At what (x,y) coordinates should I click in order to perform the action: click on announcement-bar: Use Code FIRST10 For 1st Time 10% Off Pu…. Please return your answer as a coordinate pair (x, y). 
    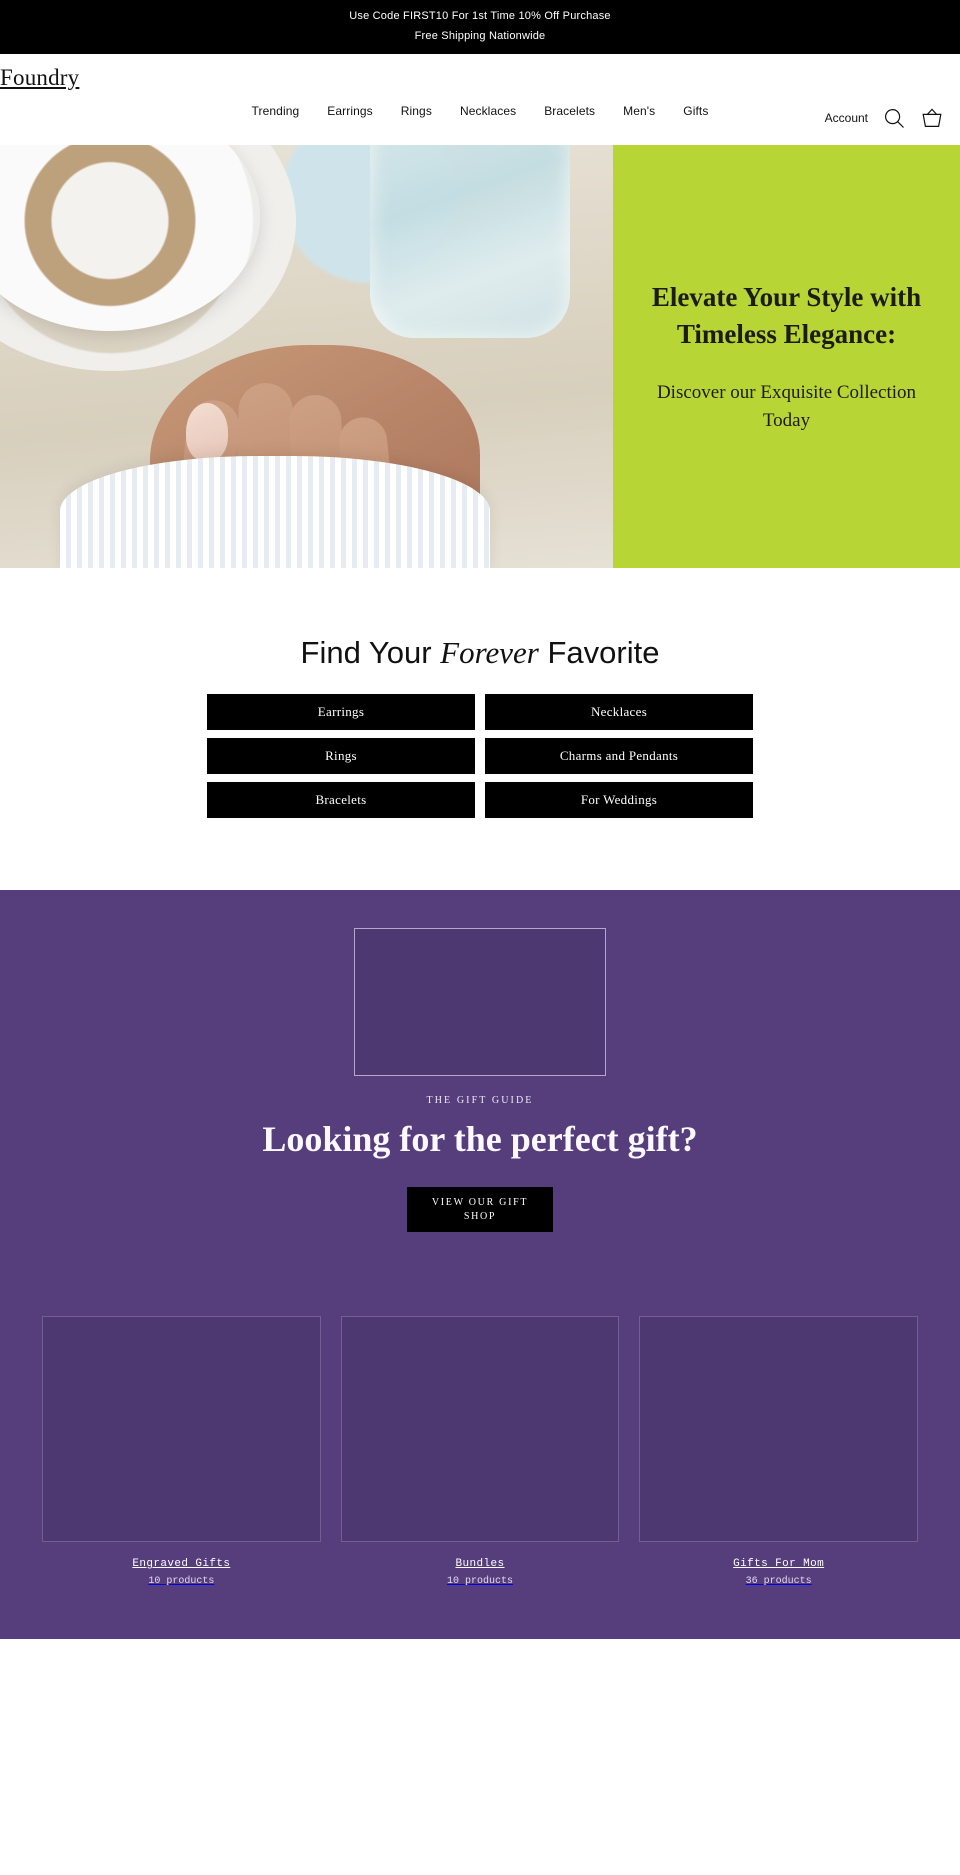
    Looking at the image, I should click on (480, 27).